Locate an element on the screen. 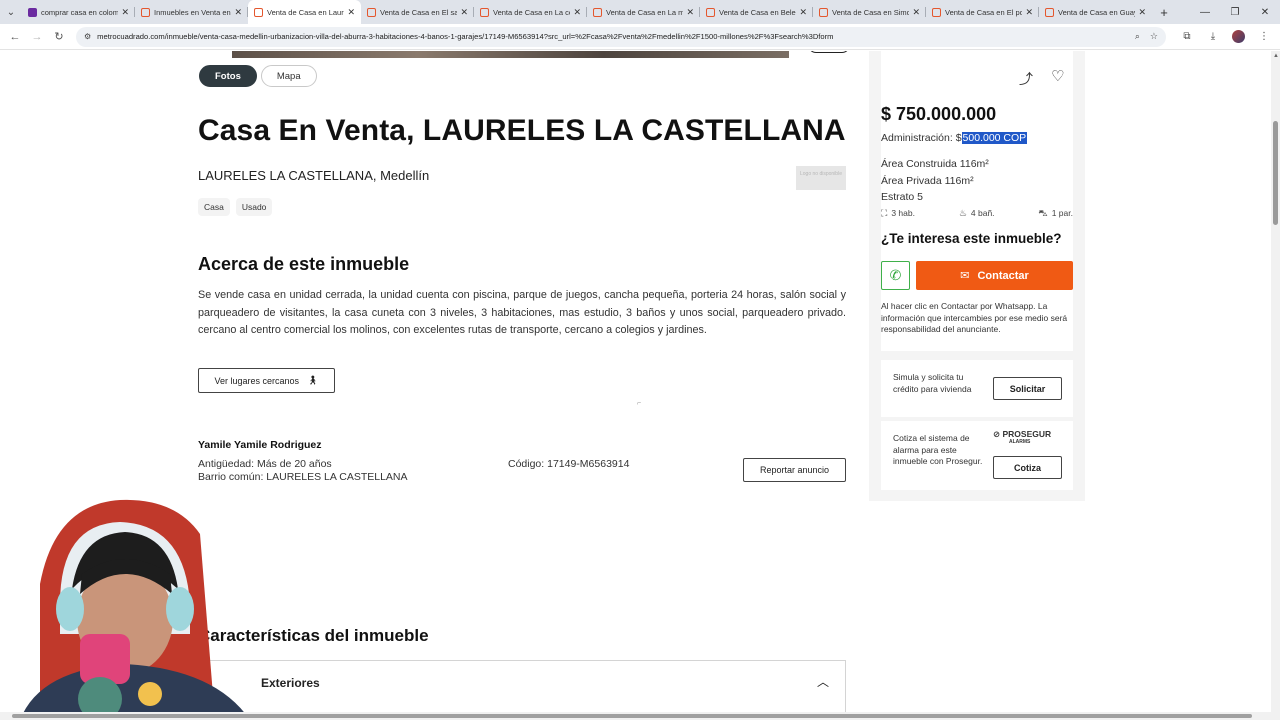 This screenshot has height=720, width=1280. restore-icon: ❐ is located at coordinates (1235, 12).